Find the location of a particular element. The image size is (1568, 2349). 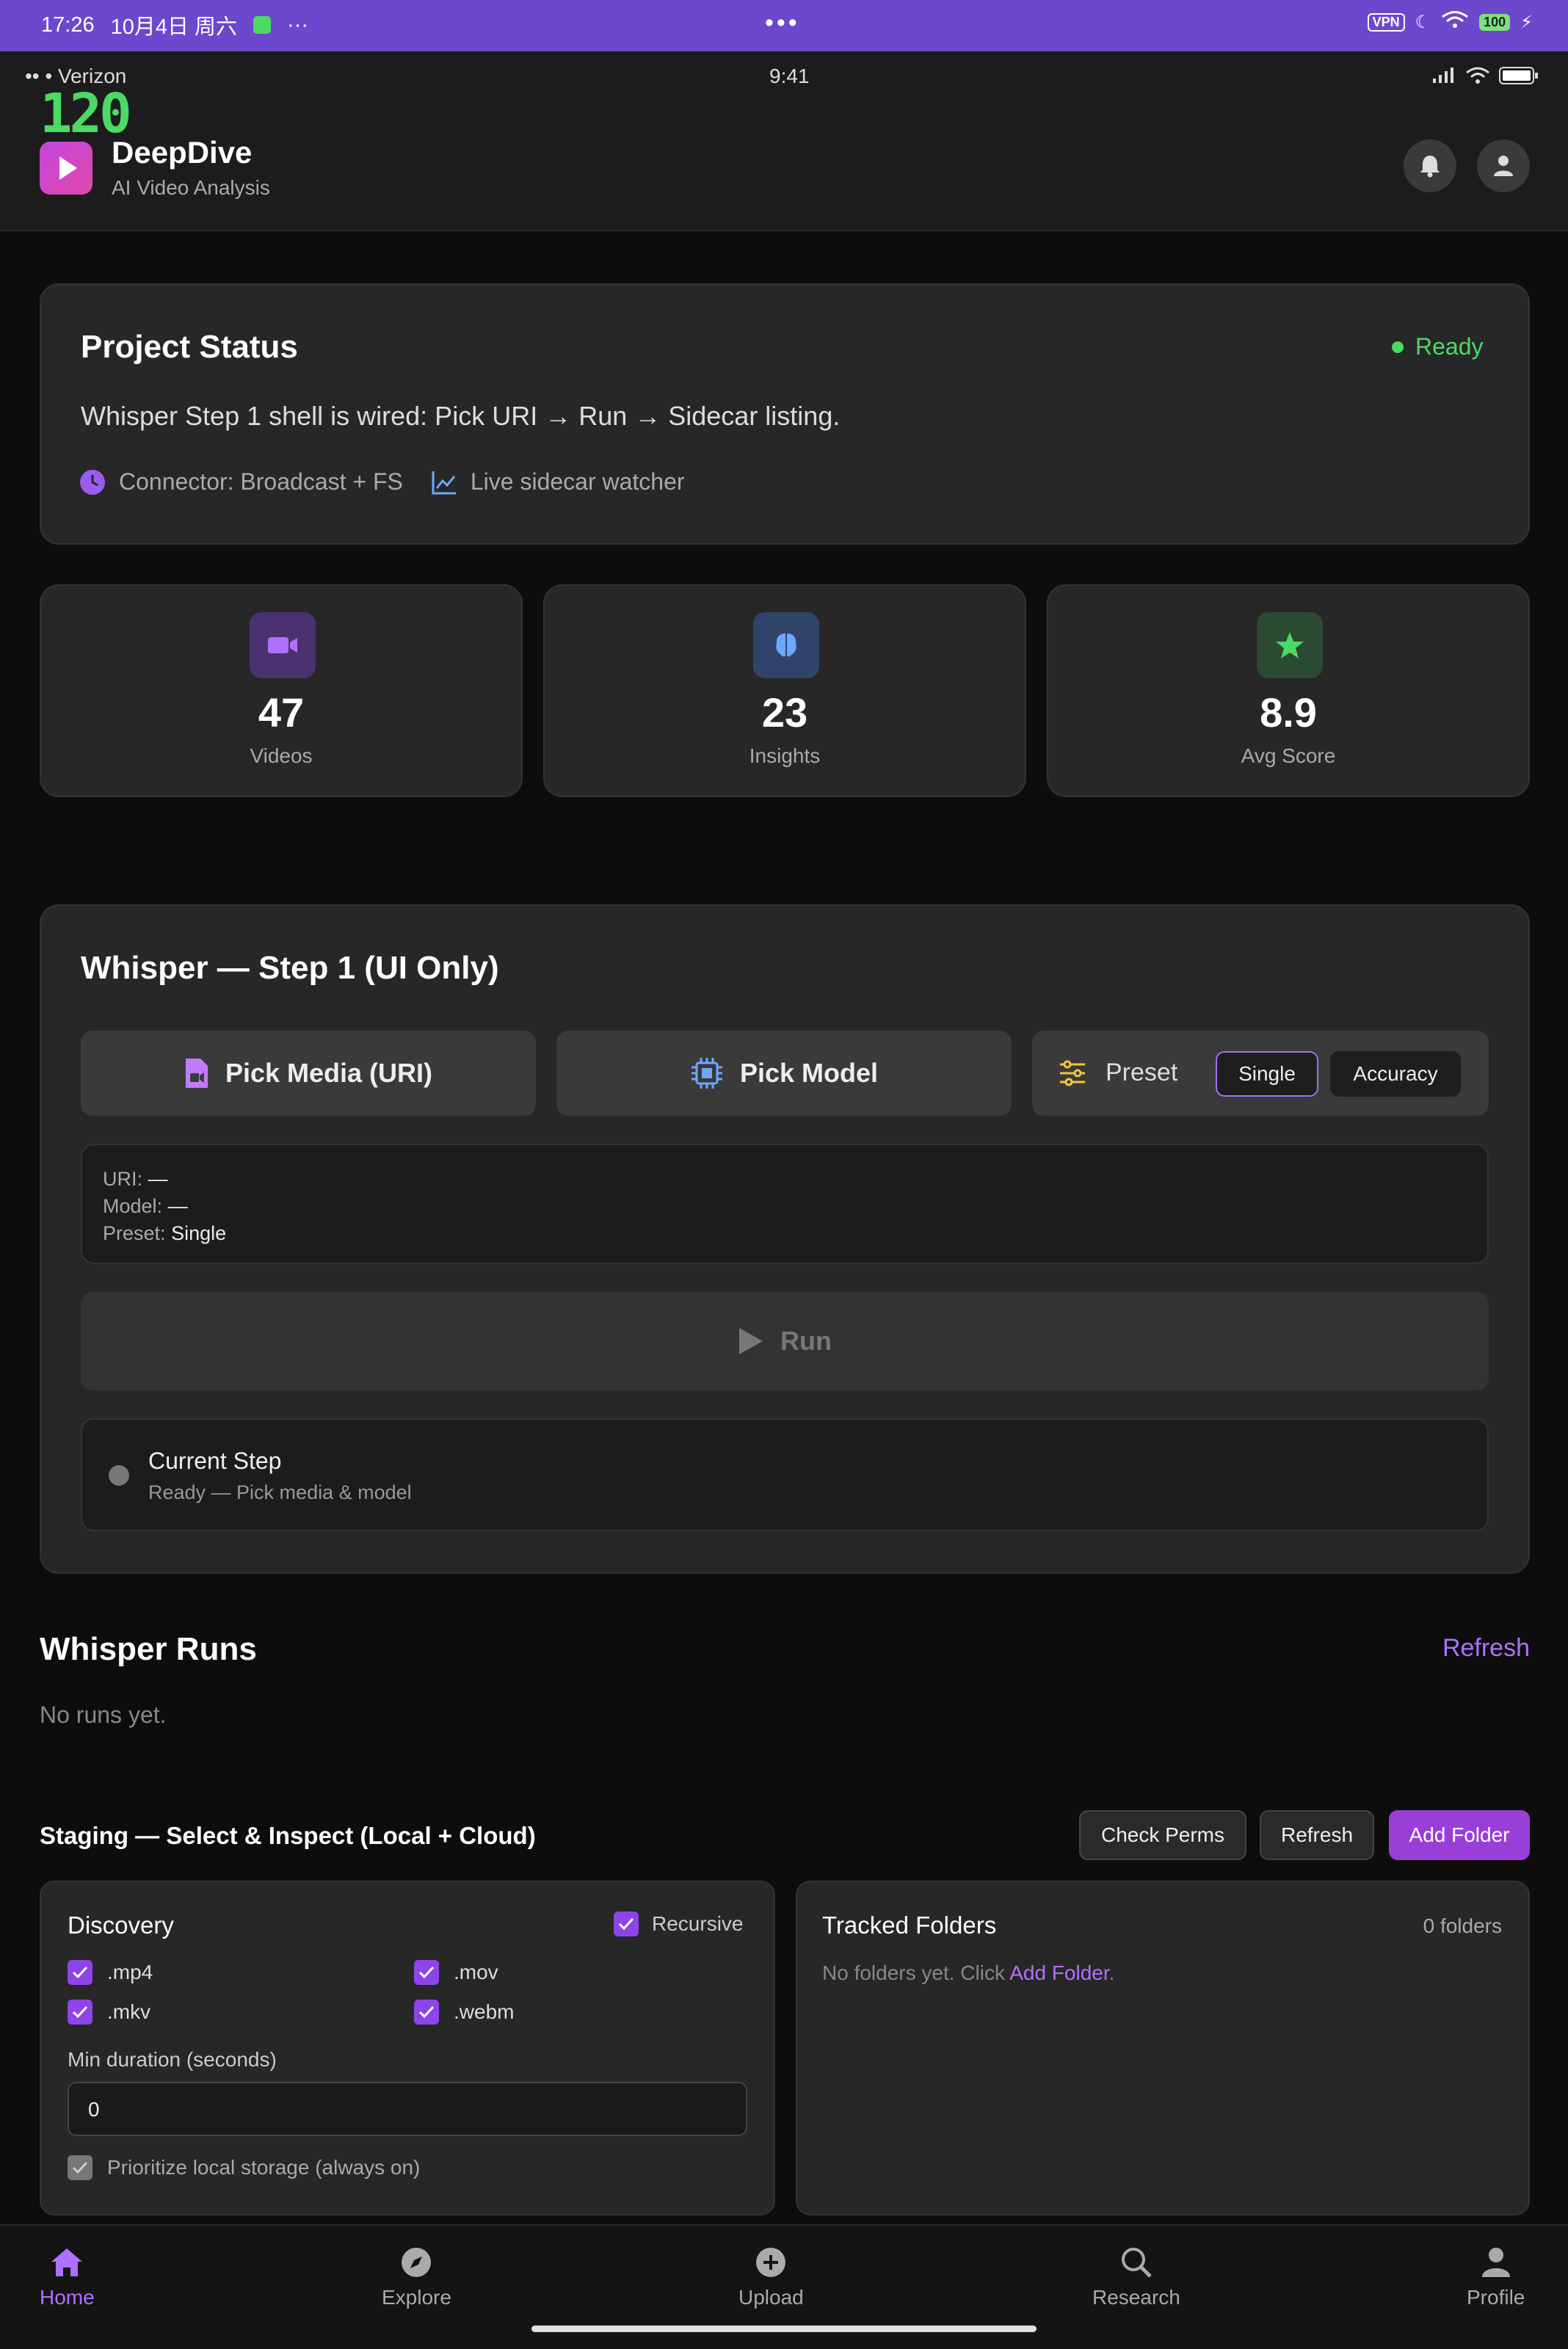

ext-mov-checkbox: .mov is located at coordinates (456, 1972).